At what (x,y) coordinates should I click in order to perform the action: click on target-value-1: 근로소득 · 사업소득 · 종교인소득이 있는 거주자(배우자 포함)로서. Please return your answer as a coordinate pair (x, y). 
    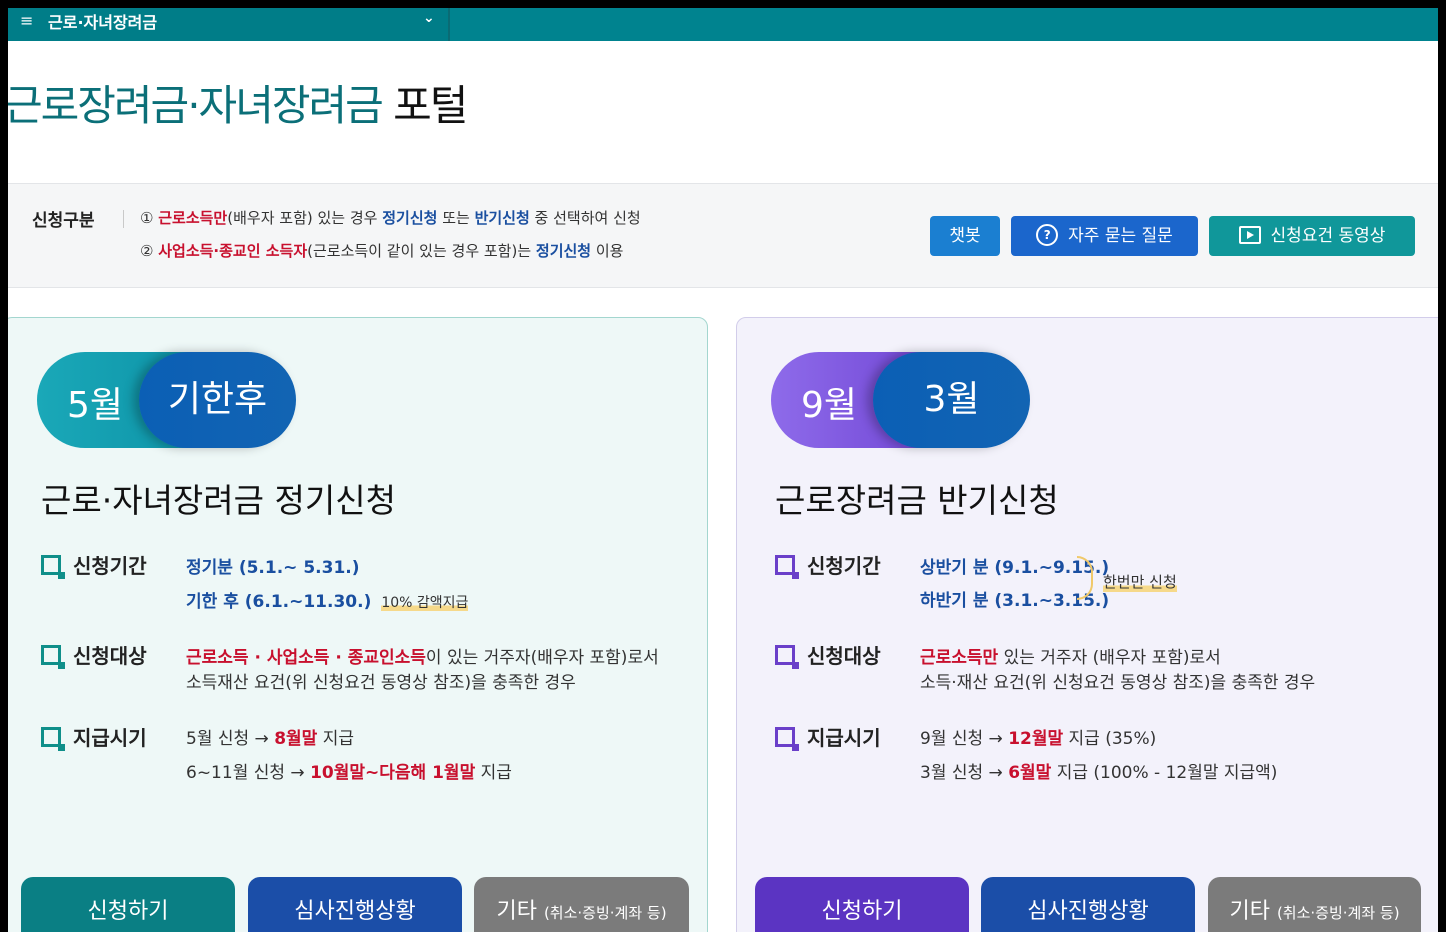
    Looking at the image, I should click on (422, 658).